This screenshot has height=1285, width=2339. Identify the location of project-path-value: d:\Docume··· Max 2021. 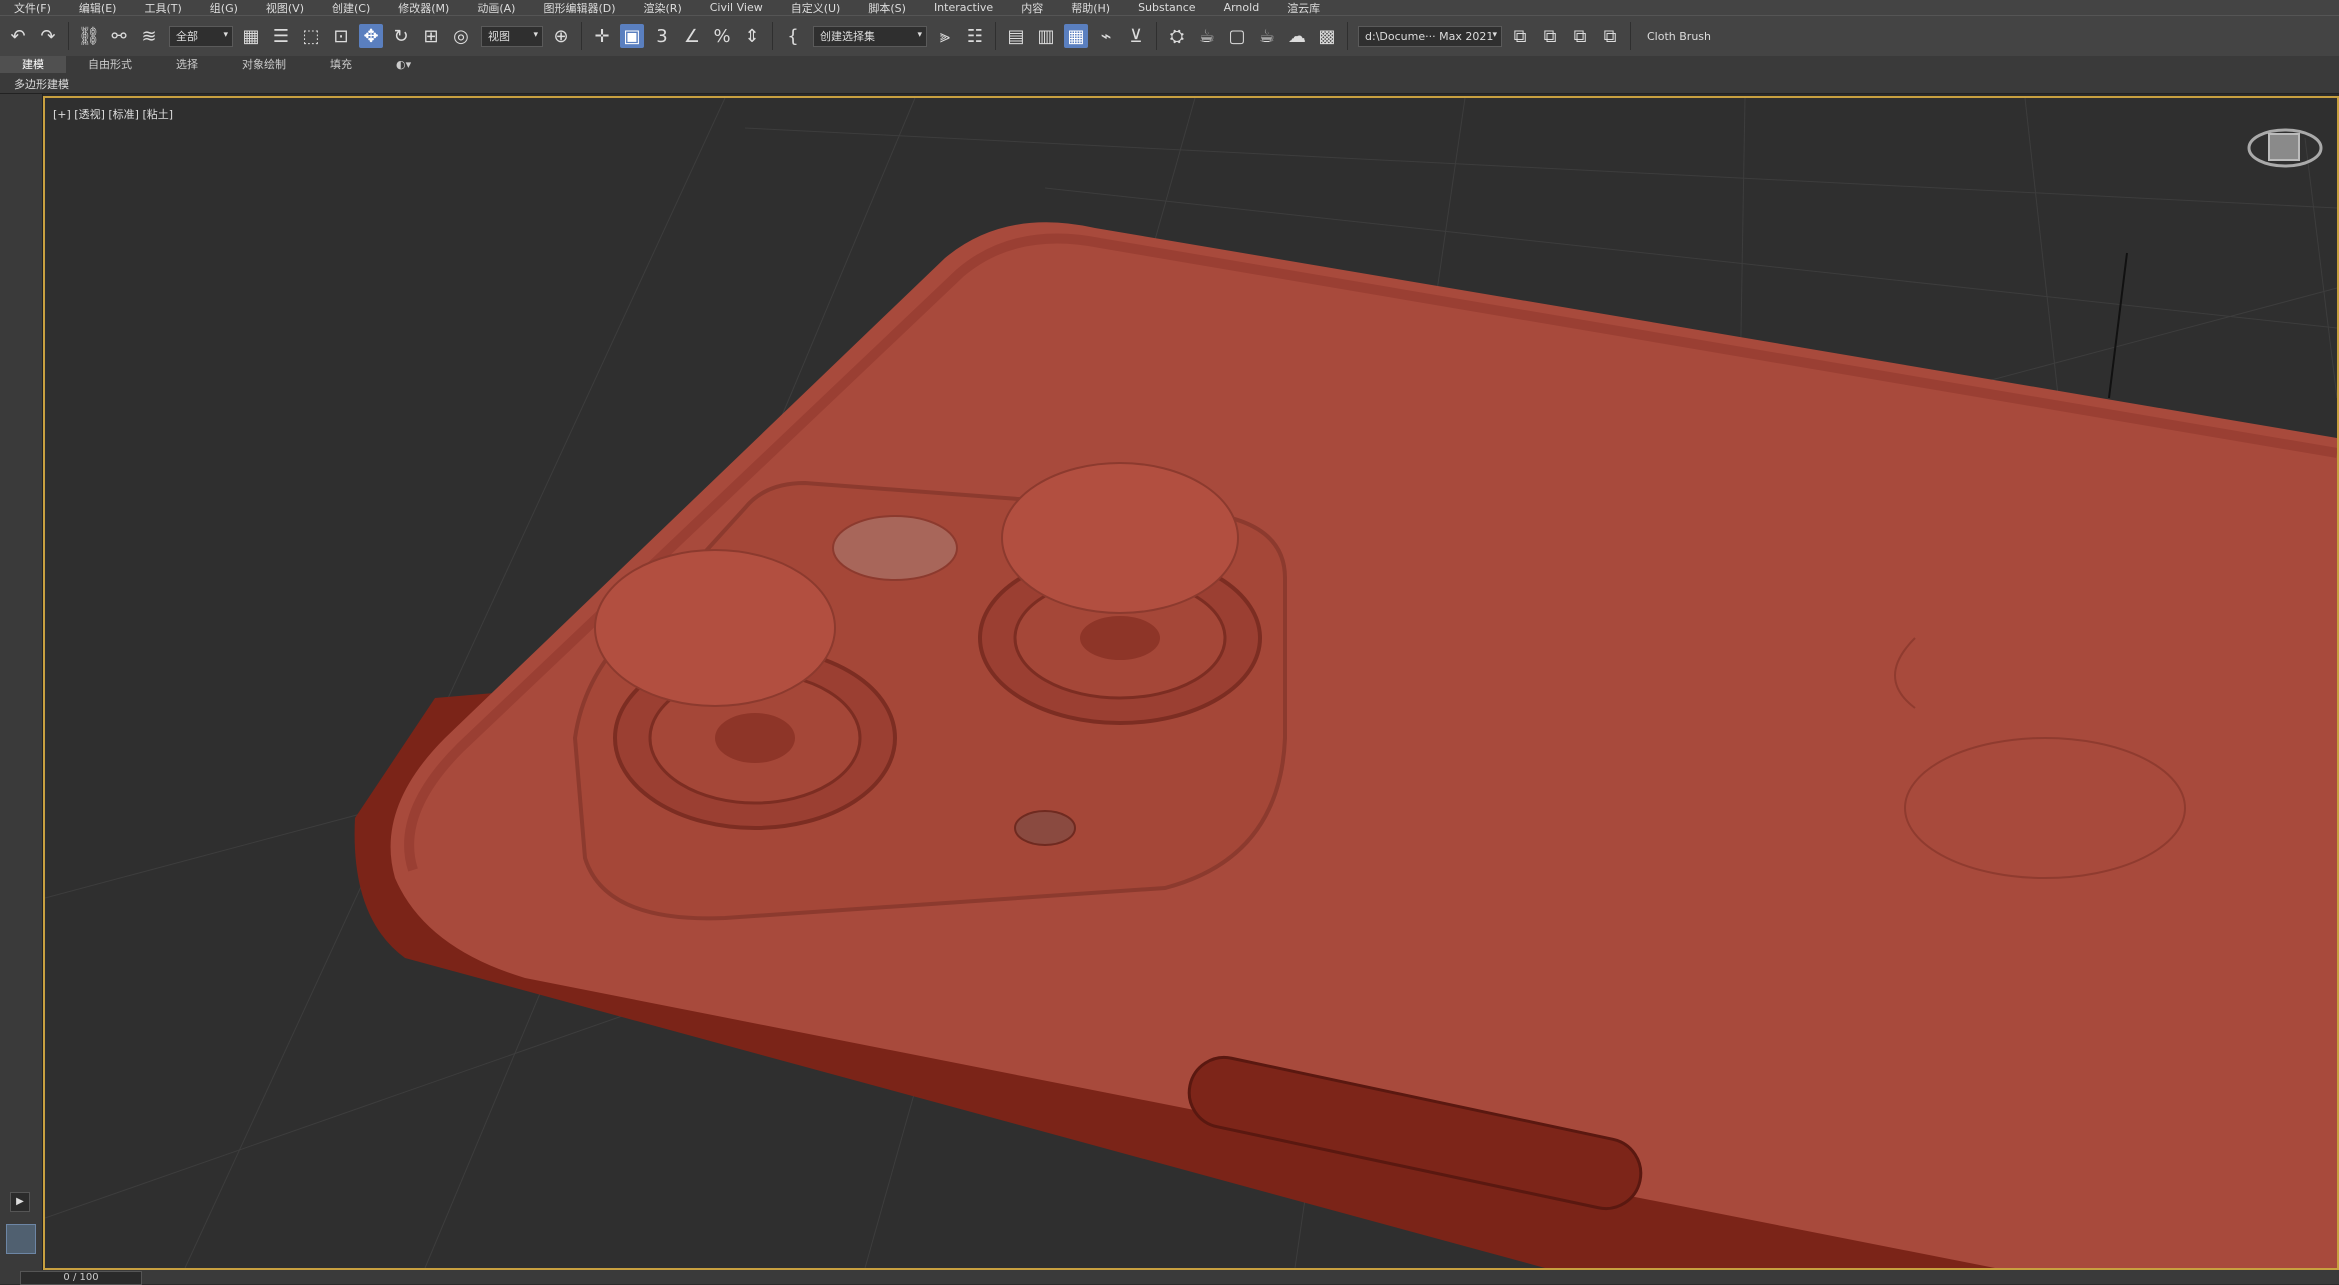
(1429, 36).